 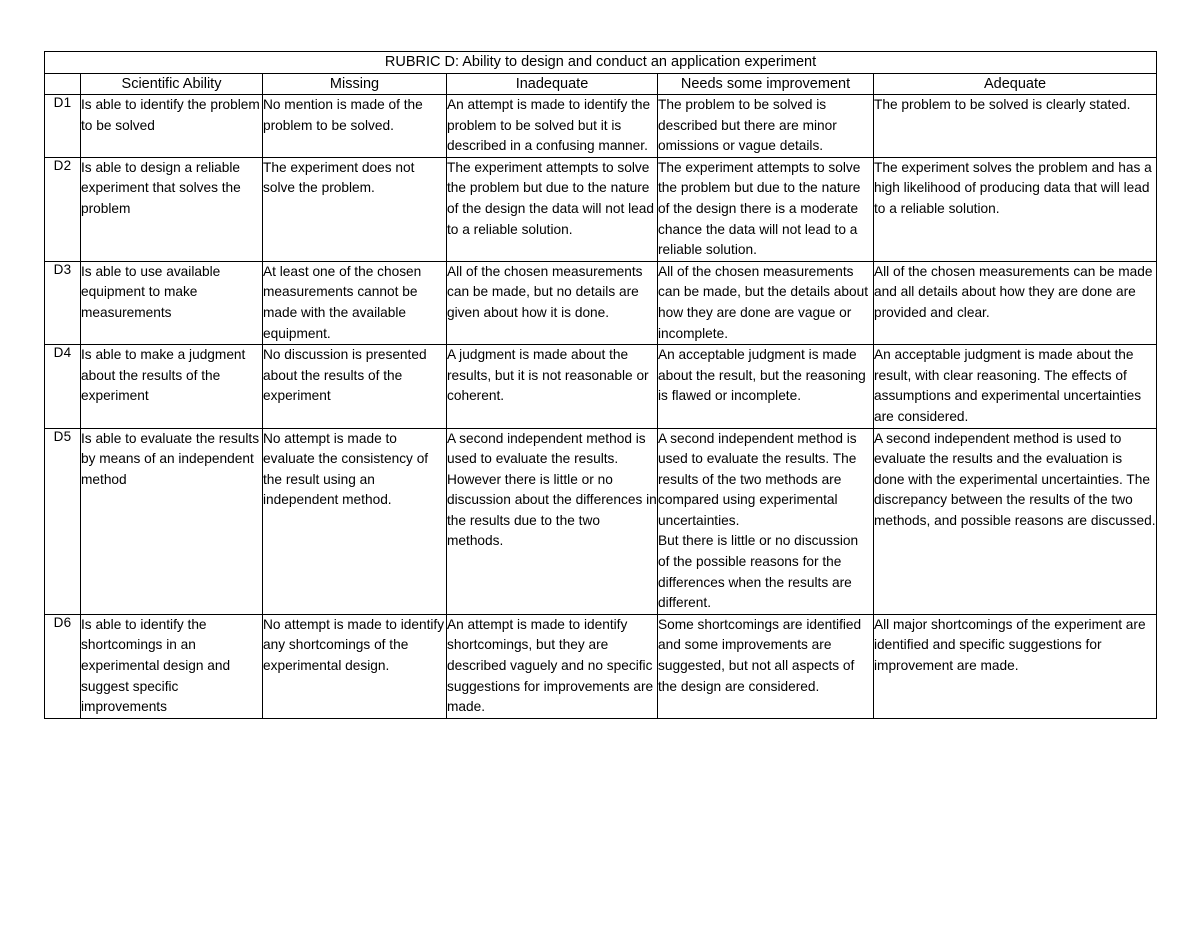 I want to click on row-label-d6: D6, so click(x=62, y=666).